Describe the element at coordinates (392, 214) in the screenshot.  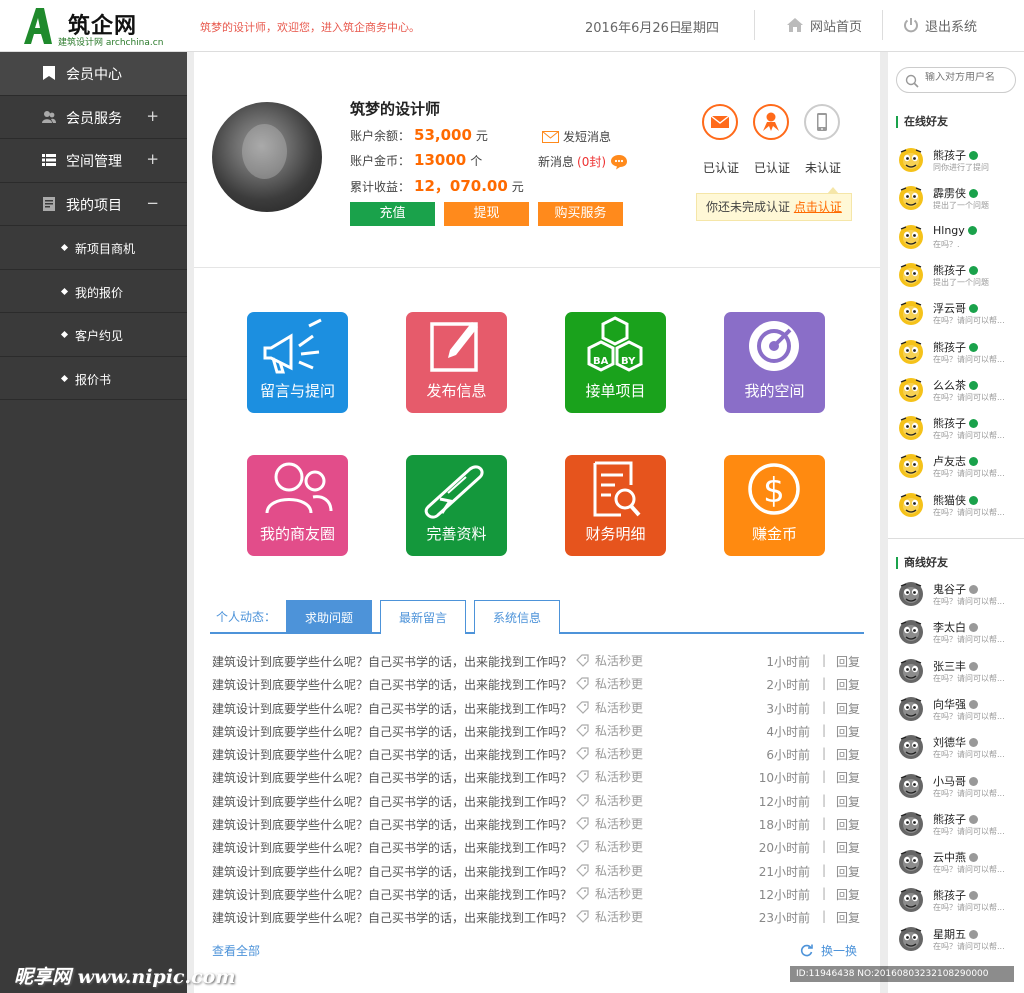
I see `recharge-button: 充值` at that location.